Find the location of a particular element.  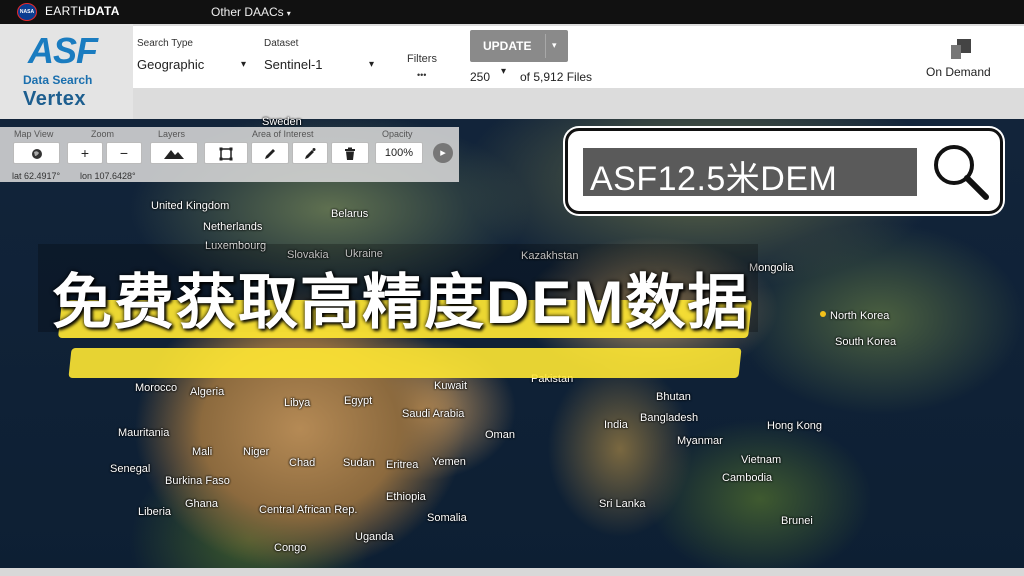

country-label: Netherlands is located at coordinates (233, 227).